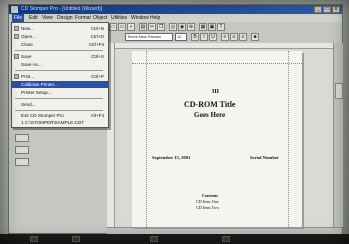  What do you see at coordinates (76, 239) in the screenshot?
I see `taskbar-app-icon` at bounding box center [76, 239].